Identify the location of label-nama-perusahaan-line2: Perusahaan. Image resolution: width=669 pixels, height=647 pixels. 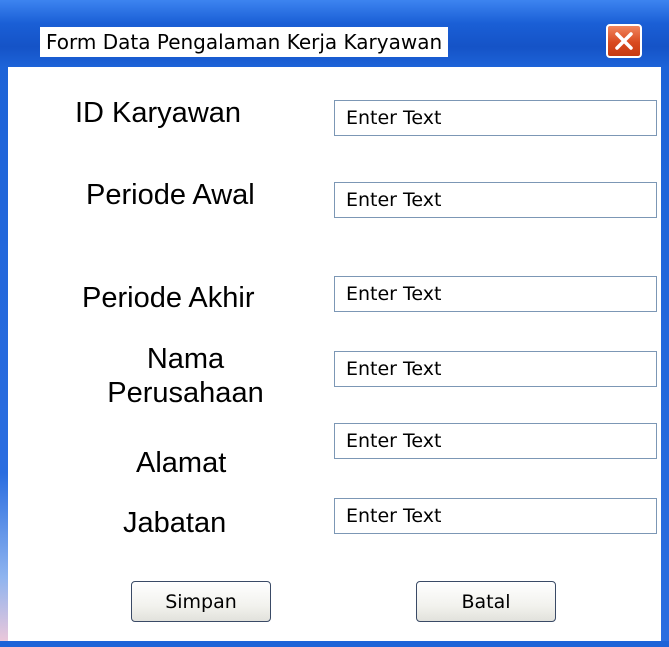
(185, 393).